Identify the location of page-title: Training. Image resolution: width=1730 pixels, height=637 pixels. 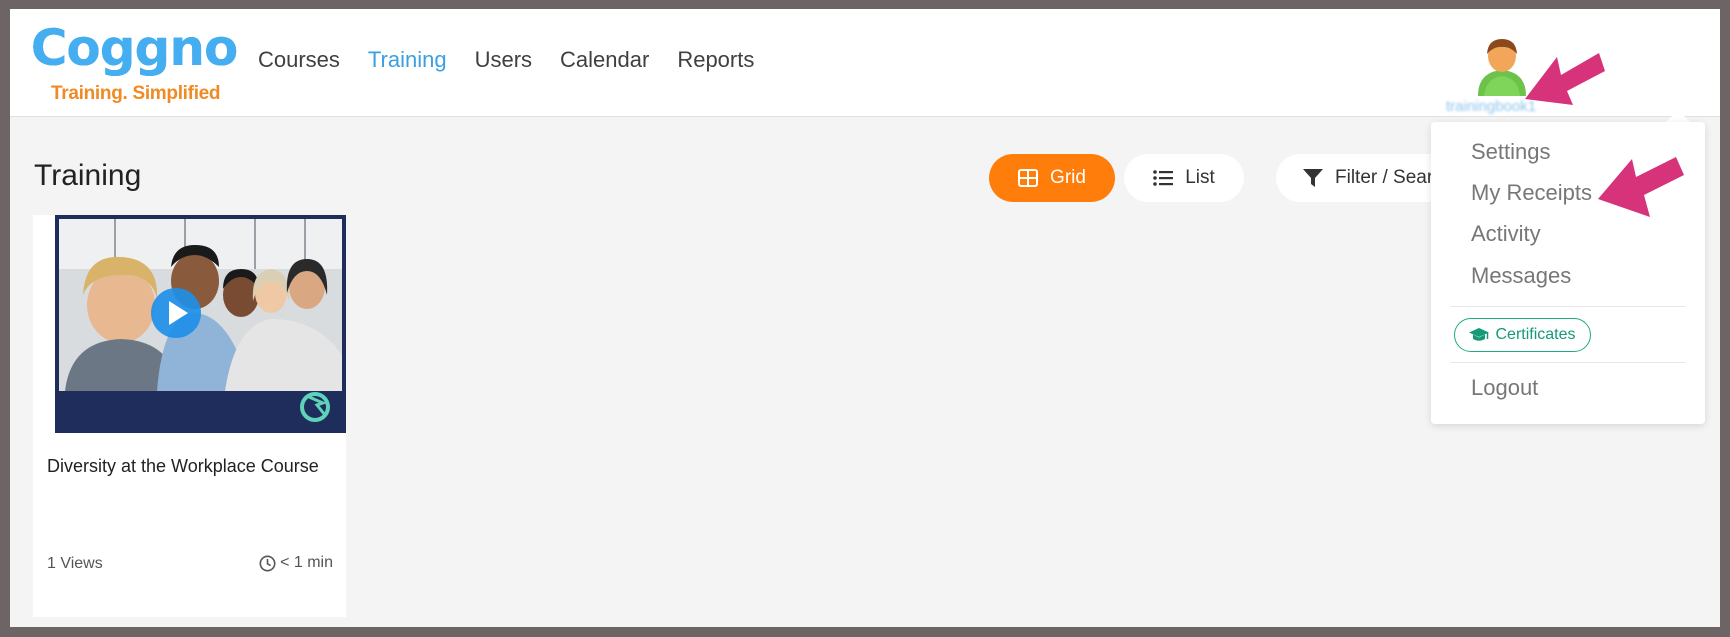
(88, 175).